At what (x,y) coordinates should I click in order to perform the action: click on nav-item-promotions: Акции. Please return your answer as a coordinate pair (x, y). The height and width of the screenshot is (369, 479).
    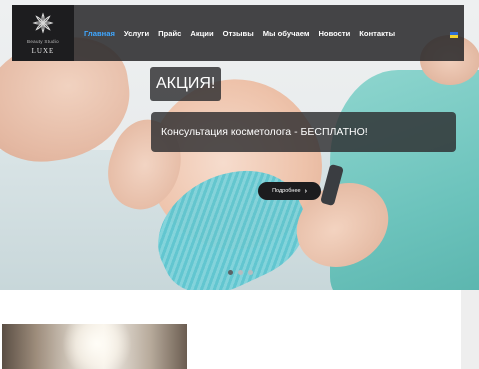
    Looking at the image, I should click on (201, 33).